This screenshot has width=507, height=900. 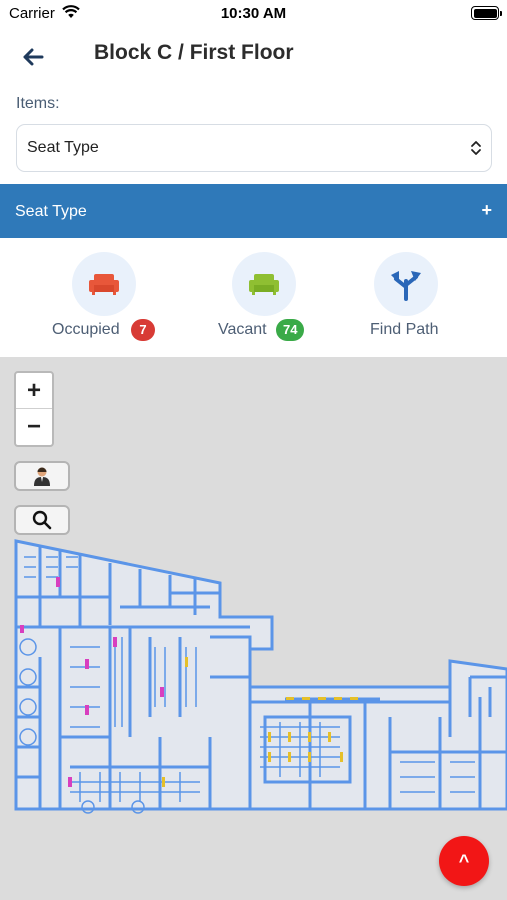 What do you see at coordinates (34, 427) in the screenshot?
I see `zoom-out-button: −` at bounding box center [34, 427].